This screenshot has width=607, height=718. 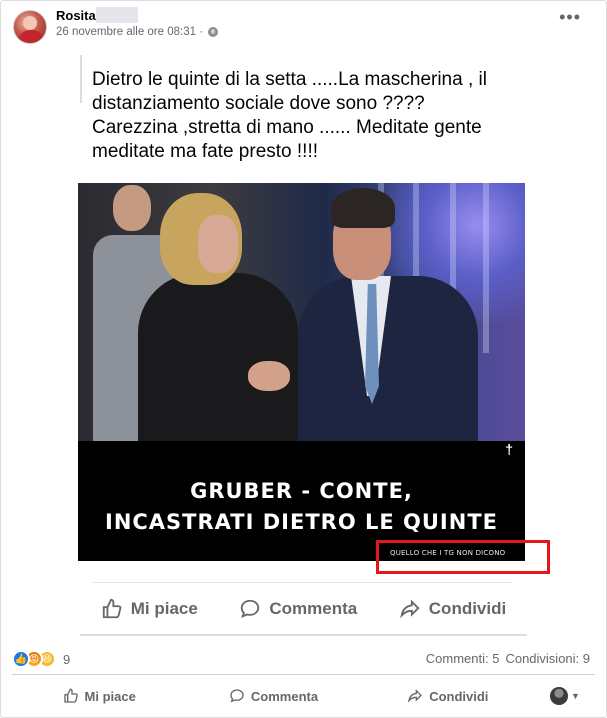 What do you see at coordinates (31, 36) in the screenshot?
I see `avatar-body` at bounding box center [31, 36].